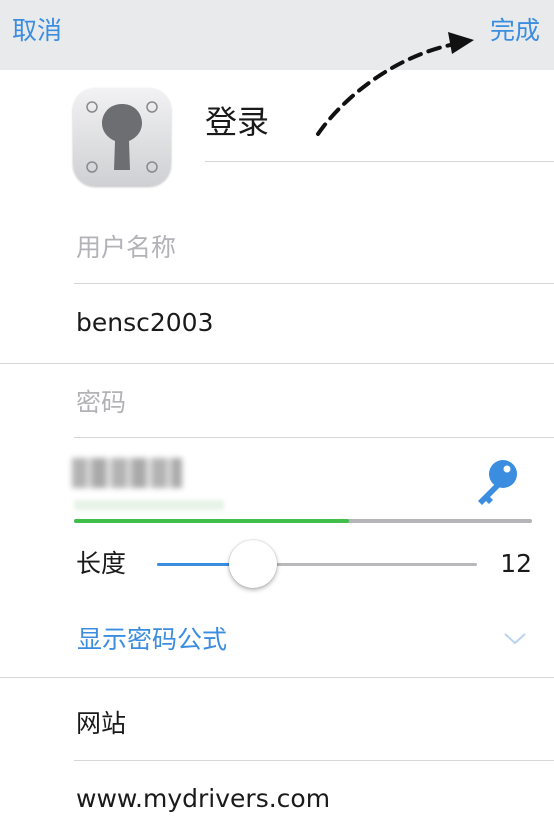 This screenshot has width=554, height=823. What do you see at coordinates (101, 402) in the screenshot?
I see `password-label: 密码` at bounding box center [101, 402].